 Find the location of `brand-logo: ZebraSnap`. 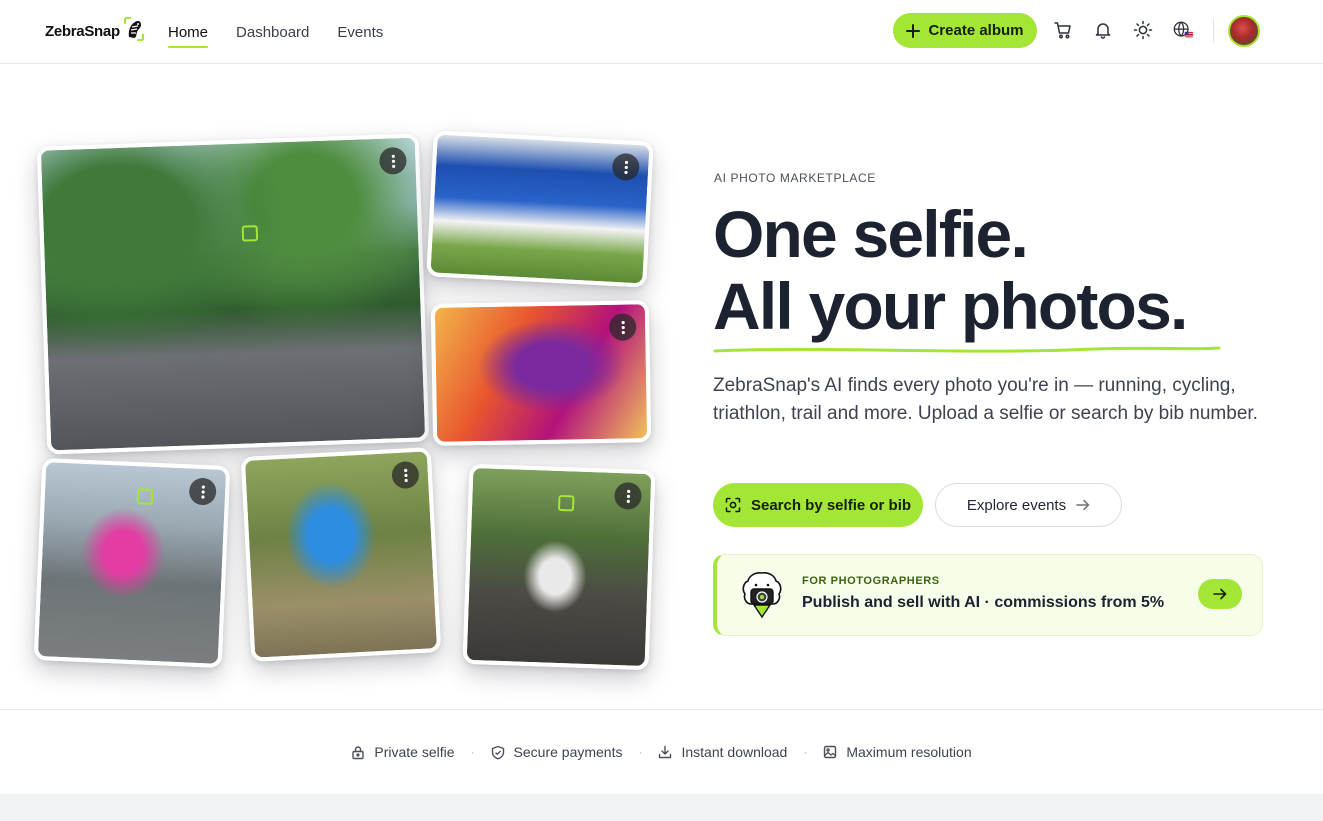

brand-logo: ZebraSnap is located at coordinates (95, 31).